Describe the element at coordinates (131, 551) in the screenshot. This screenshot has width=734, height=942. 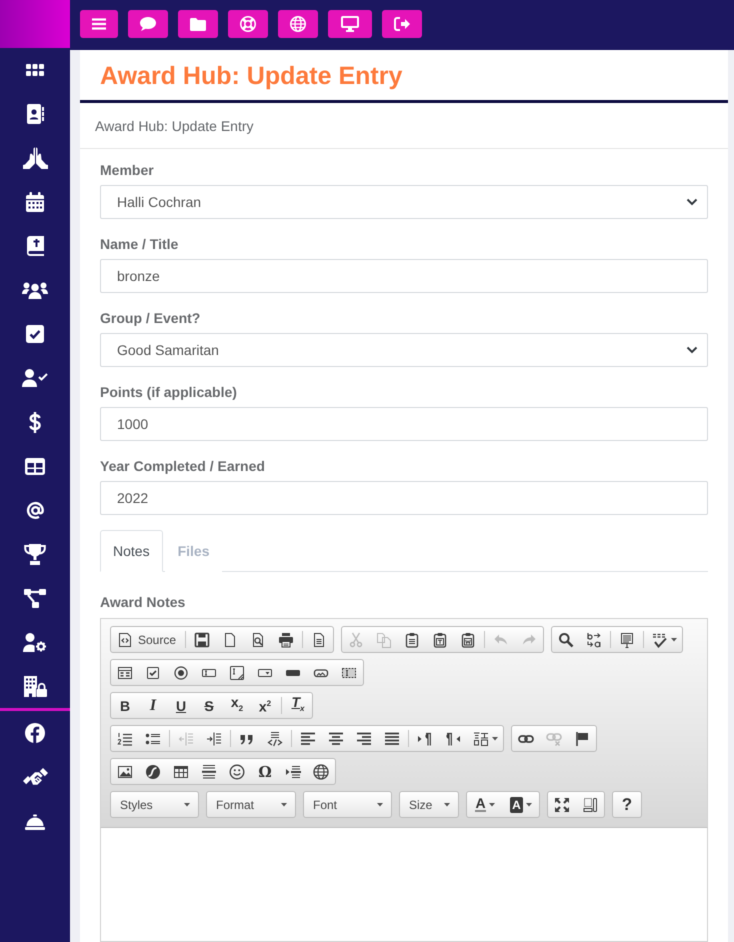
I see `tab: Notes` at that location.